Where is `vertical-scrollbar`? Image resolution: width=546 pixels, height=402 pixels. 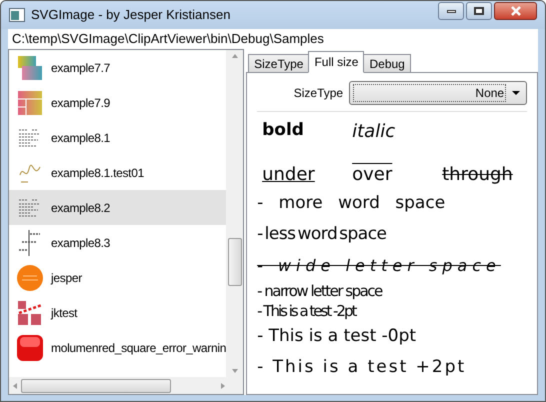 vertical-scrollbar is located at coordinates (235, 213).